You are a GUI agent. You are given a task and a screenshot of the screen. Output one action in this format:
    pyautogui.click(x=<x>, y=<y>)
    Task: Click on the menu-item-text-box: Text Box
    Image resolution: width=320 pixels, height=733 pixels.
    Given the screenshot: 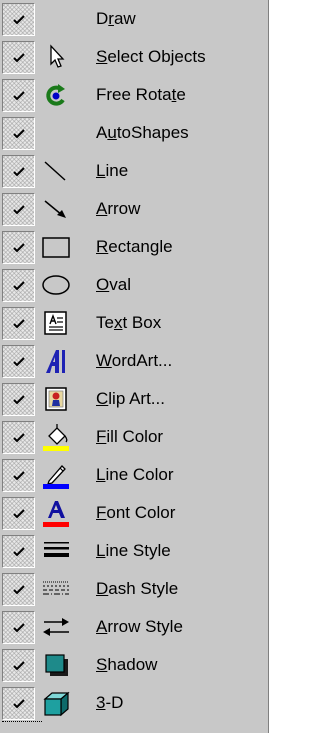 What is the action you would take?
    pyautogui.click(x=134, y=323)
    